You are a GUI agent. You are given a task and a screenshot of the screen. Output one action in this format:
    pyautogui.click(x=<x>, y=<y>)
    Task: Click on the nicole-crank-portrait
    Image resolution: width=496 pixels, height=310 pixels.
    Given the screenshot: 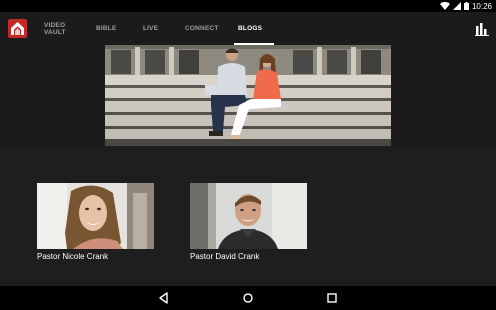 What is the action you would take?
    pyautogui.click(x=95, y=216)
    